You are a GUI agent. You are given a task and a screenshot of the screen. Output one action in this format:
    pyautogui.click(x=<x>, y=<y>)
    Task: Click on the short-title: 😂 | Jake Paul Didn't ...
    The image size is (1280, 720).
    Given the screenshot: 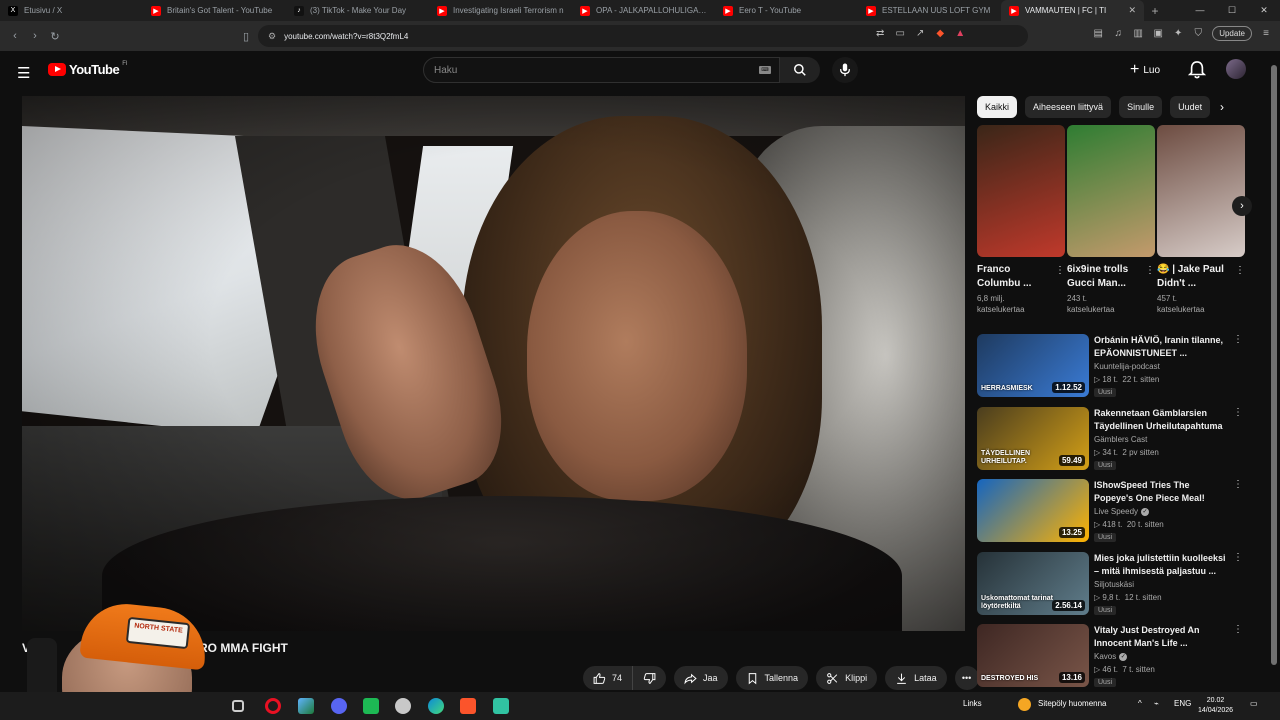 What is the action you would take?
    pyautogui.click(x=1193, y=277)
    